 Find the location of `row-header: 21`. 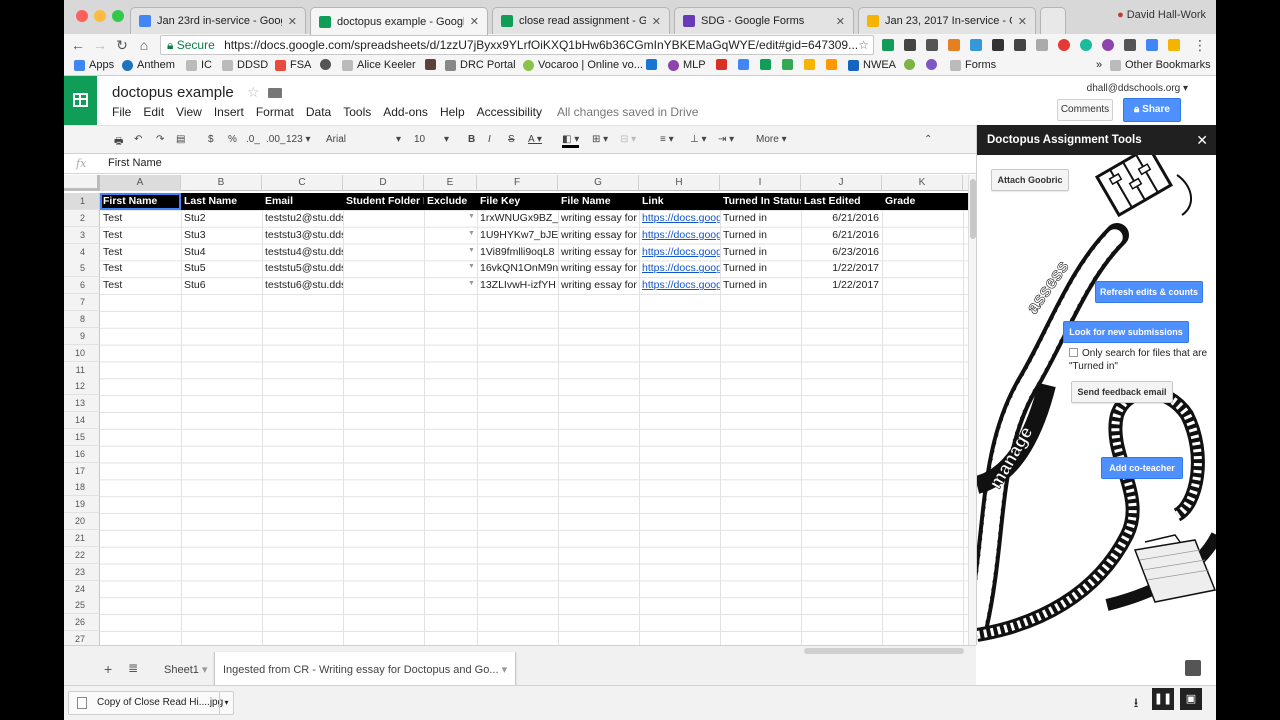

row-header: 21 is located at coordinates (82, 538).